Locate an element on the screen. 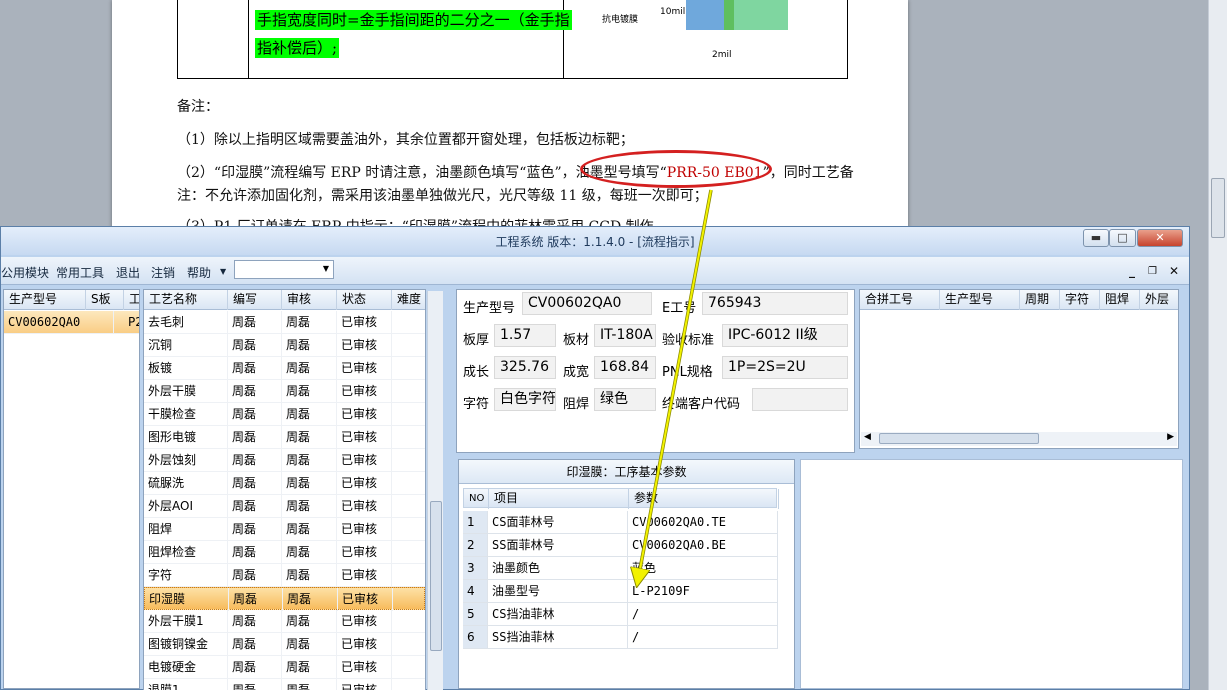 This screenshot has width=1227, height=690. table-cell: 去毛刺 is located at coordinates (186, 322).